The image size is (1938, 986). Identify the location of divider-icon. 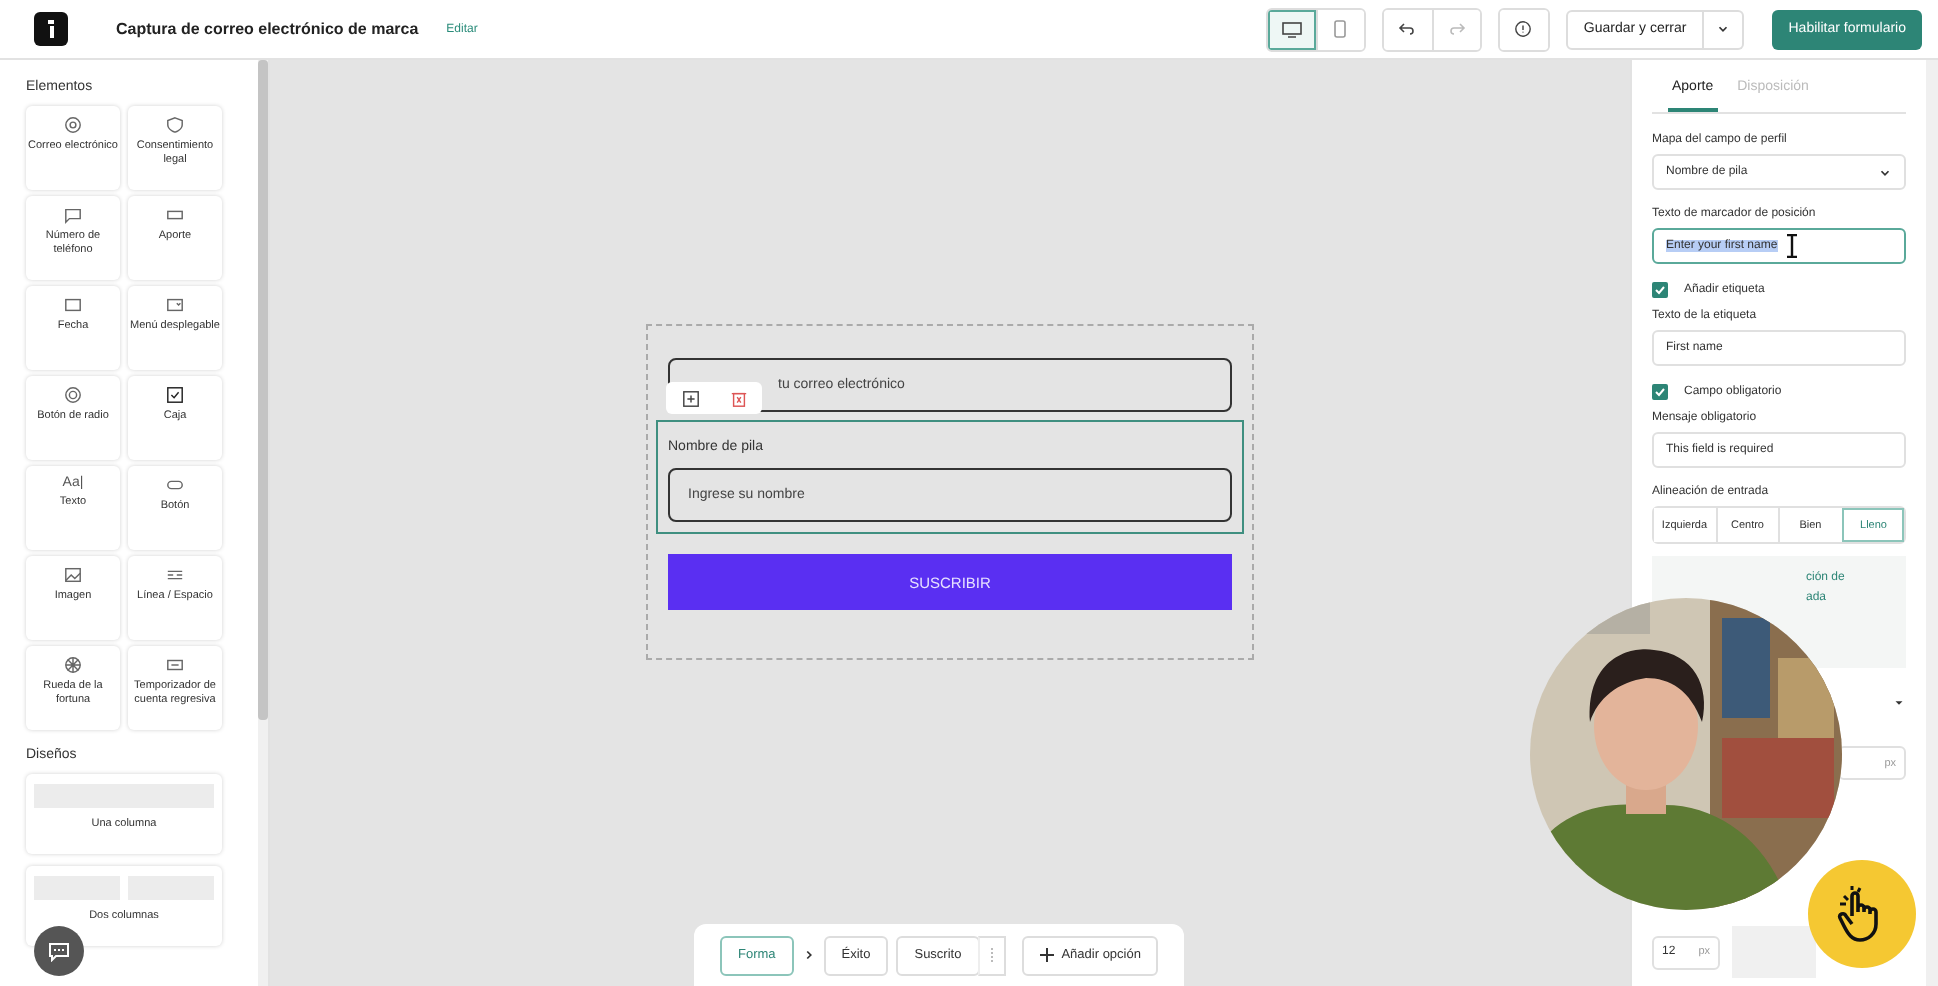
(175, 575).